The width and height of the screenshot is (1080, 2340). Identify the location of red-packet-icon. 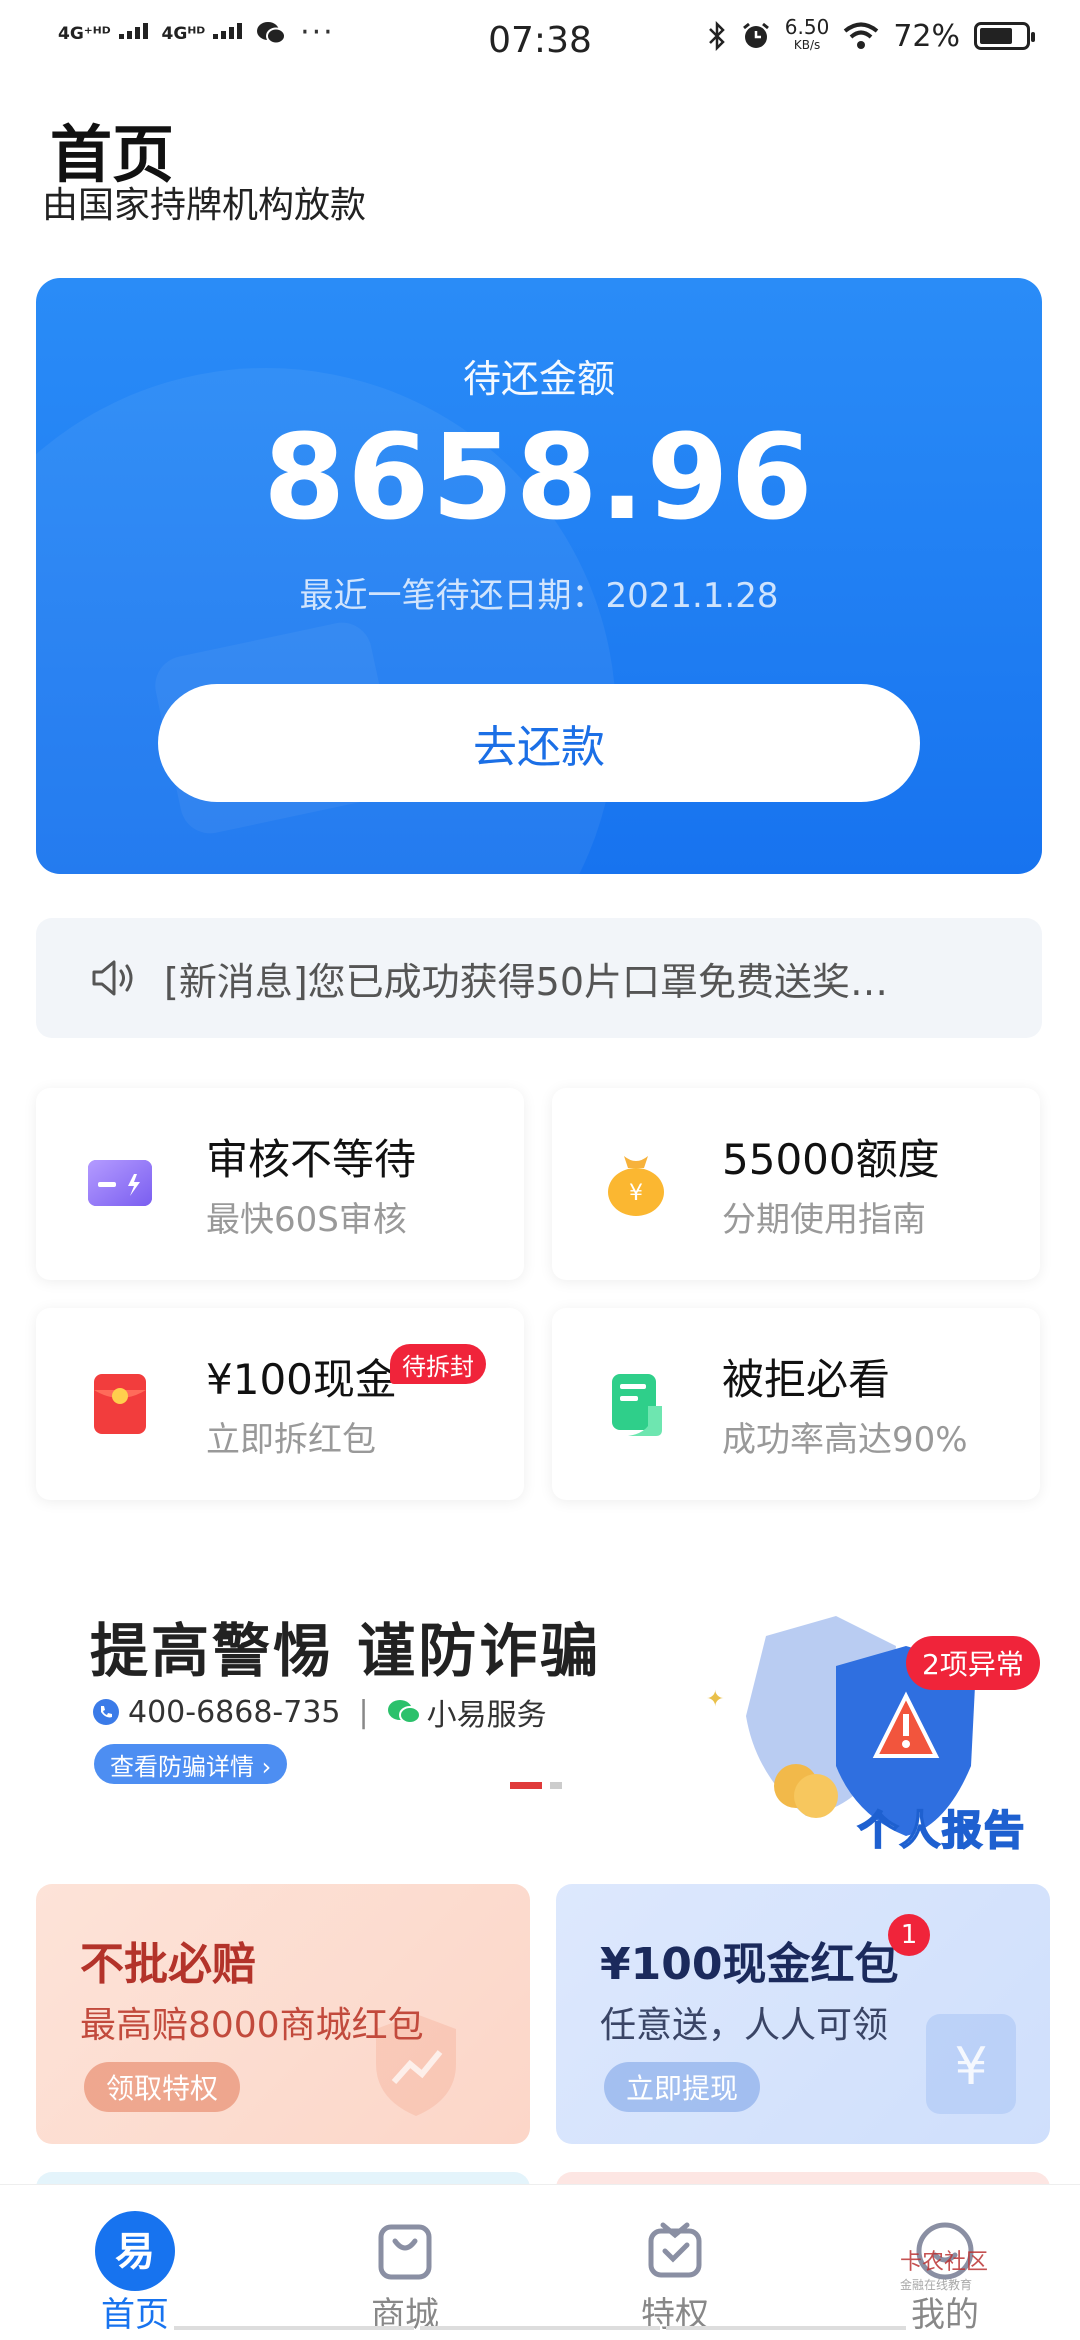
(120, 1404).